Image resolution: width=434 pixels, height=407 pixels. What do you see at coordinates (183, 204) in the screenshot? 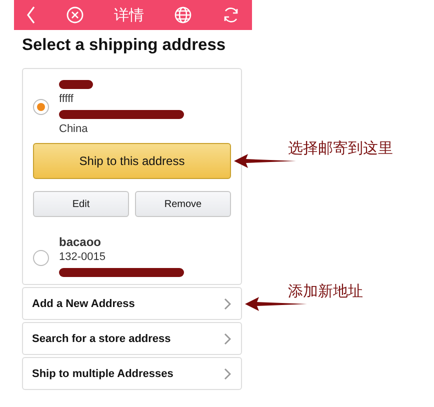
I see `remove-button: Remove` at bounding box center [183, 204].